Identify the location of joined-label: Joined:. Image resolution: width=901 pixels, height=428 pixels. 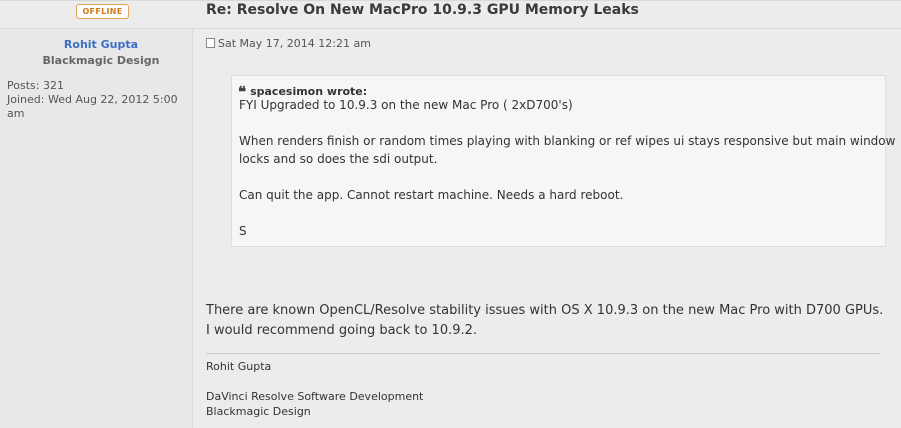
(26, 99).